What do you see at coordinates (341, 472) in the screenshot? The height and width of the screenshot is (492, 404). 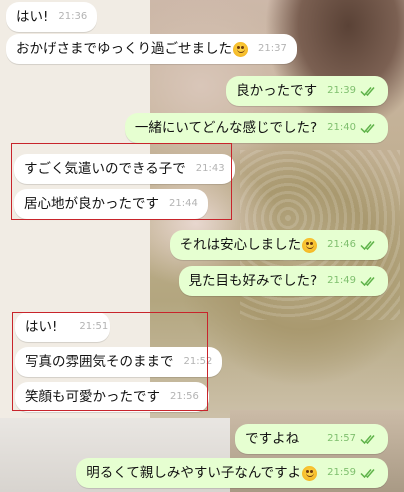 I see `message-time: 21:59` at bounding box center [341, 472].